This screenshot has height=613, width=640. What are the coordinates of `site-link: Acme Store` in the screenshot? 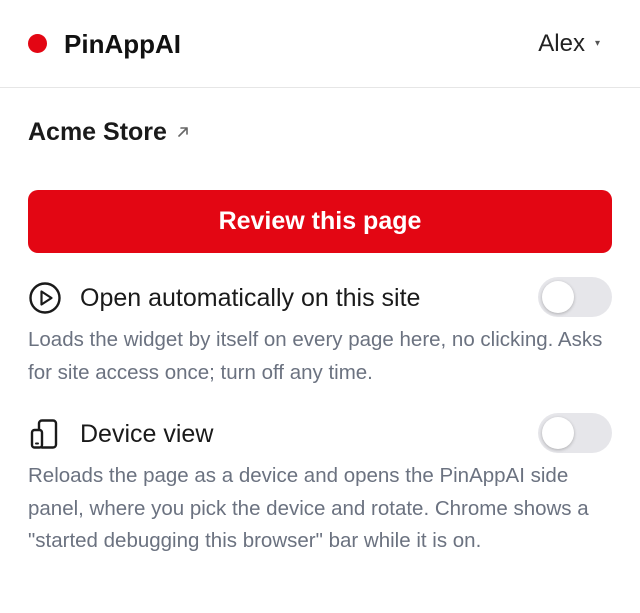 It's located at (109, 132).